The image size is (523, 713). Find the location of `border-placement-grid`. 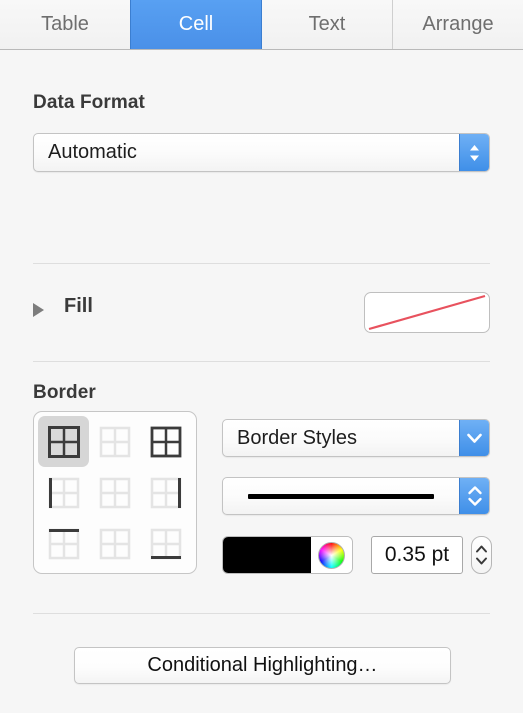

border-placement-grid is located at coordinates (115, 492).